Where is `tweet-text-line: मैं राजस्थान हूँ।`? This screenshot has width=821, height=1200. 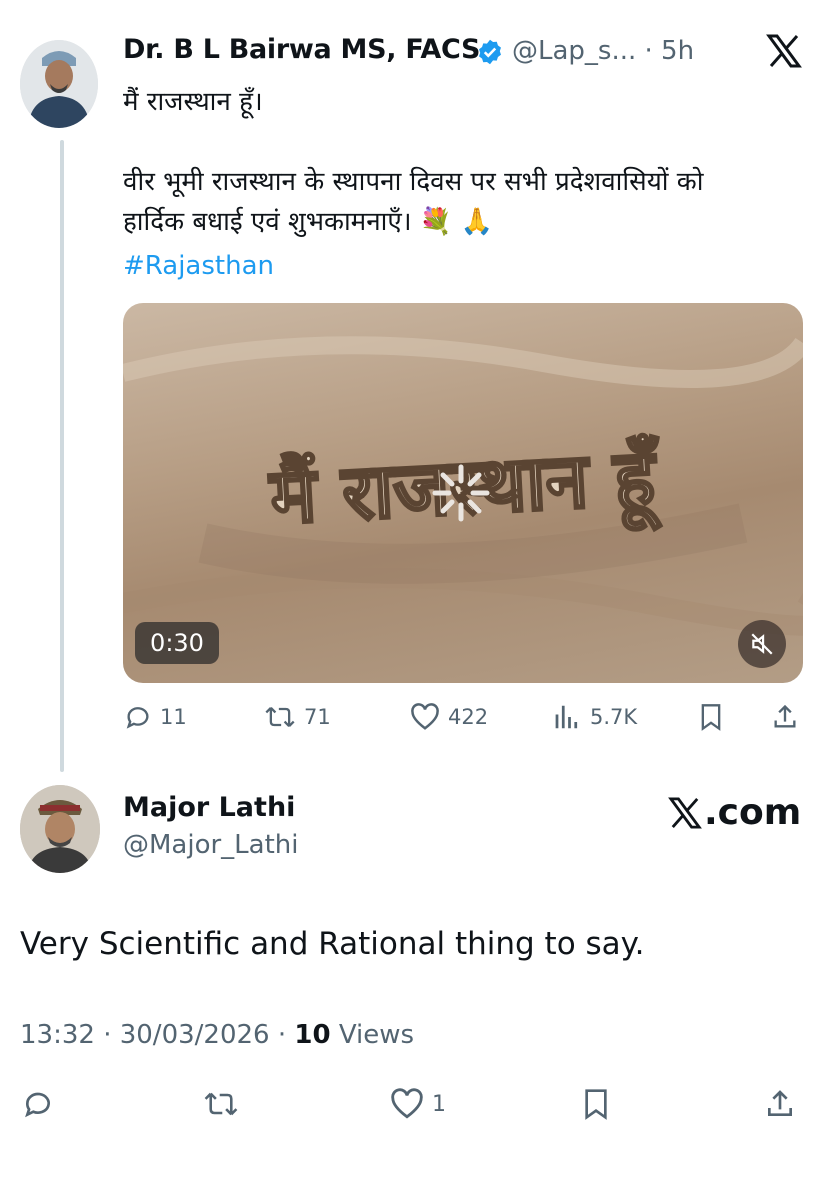 tweet-text-line: मैं राजस्थान हूँ। is located at coordinates (193, 102).